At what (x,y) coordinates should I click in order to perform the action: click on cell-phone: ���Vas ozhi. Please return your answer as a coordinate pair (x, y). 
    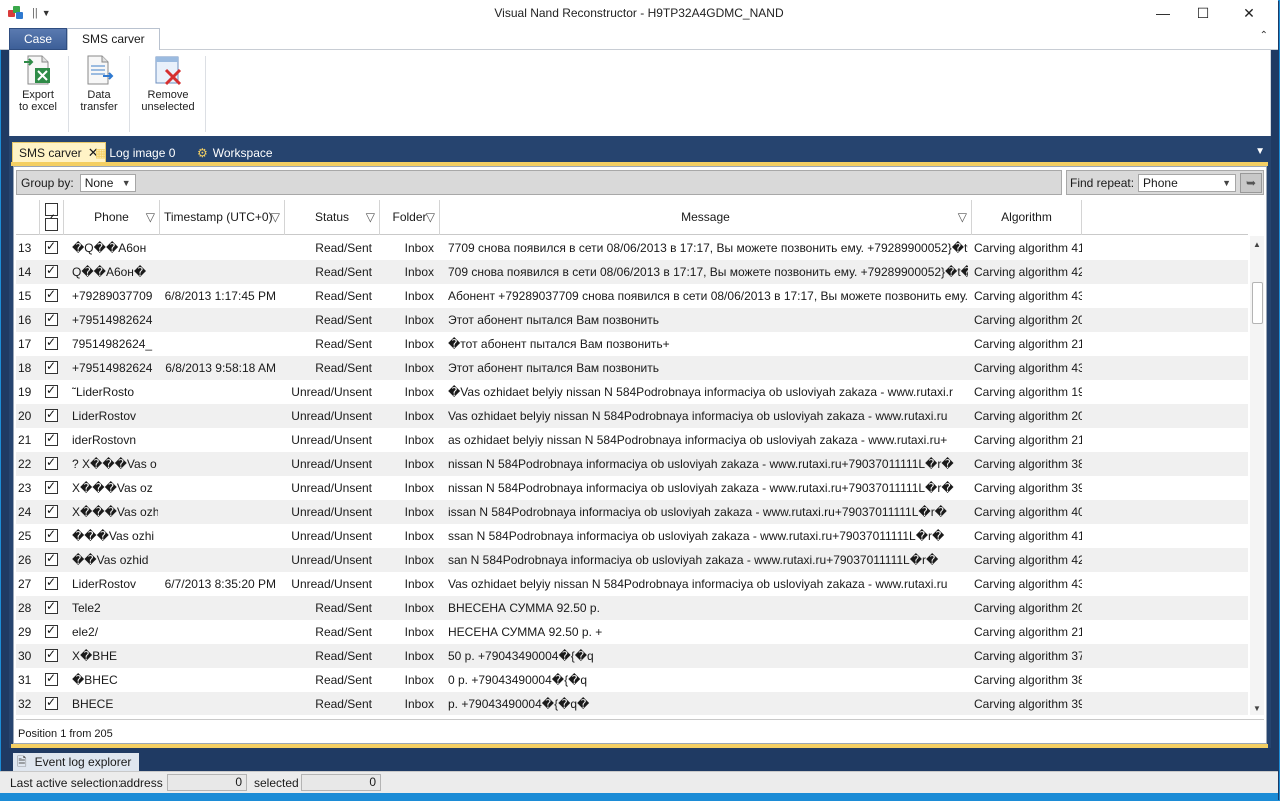
    Looking at the image, I should click on (113, 536).